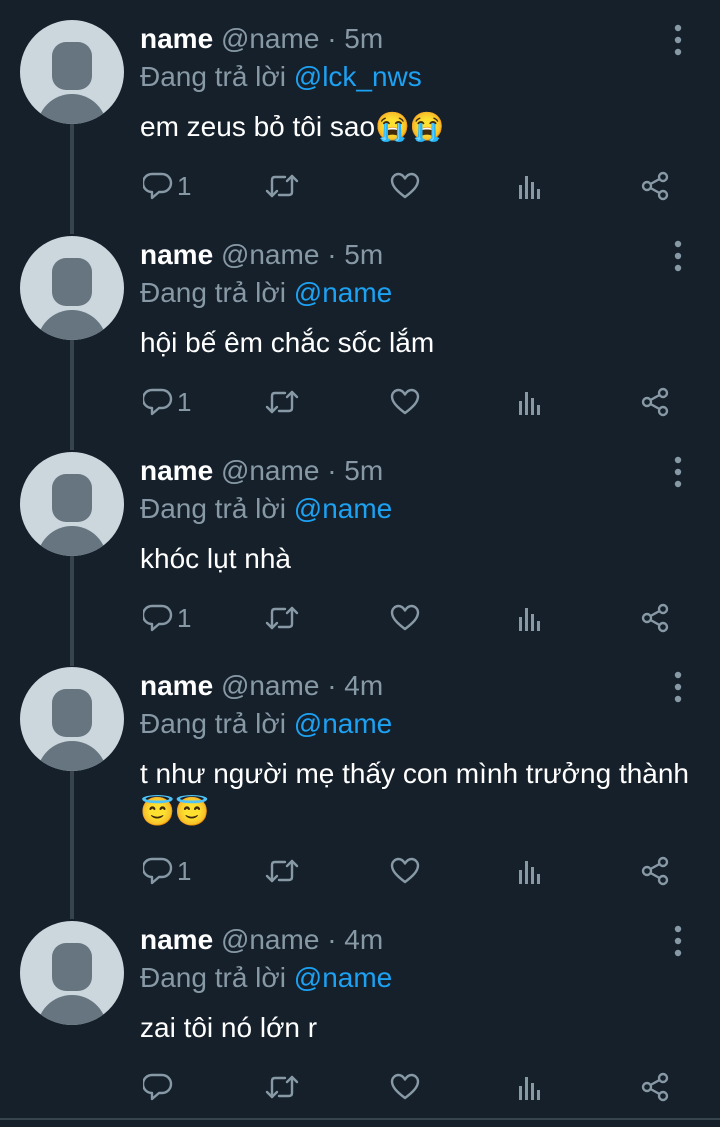  Describe the element at coordinates (292, 126) in the screenshot. I see `tweet-text: em zeus bỏ tôi sao😭😭` at that location.